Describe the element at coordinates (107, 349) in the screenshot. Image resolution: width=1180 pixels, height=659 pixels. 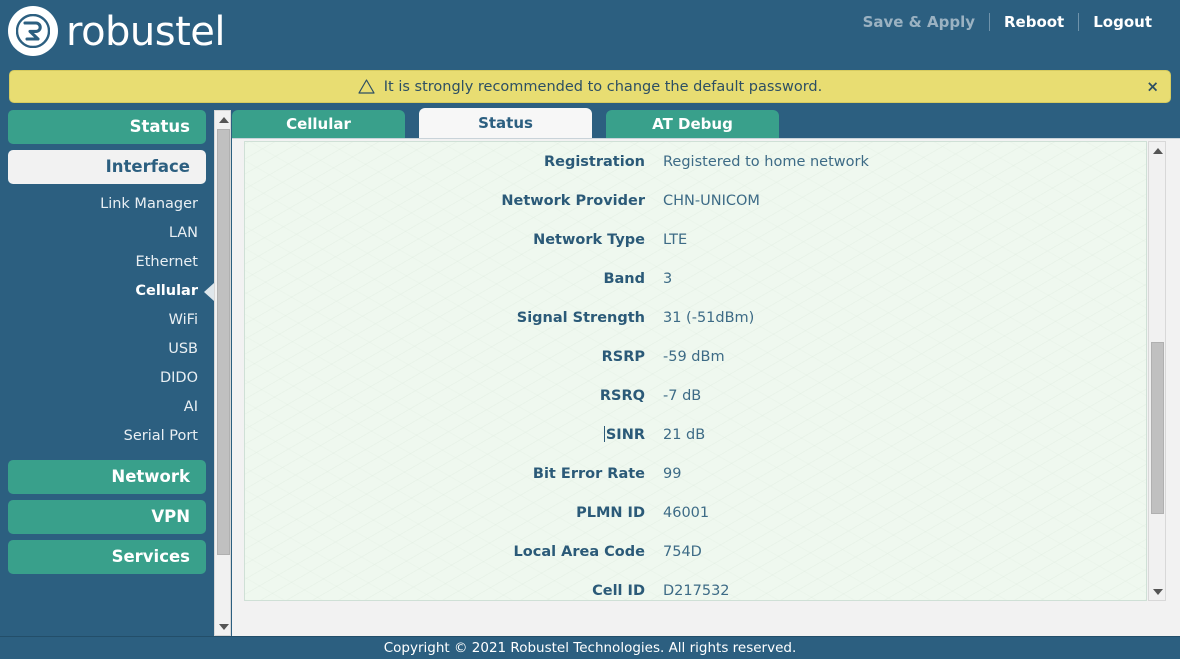
I see `sidebar-item-usb: USB` at that location.